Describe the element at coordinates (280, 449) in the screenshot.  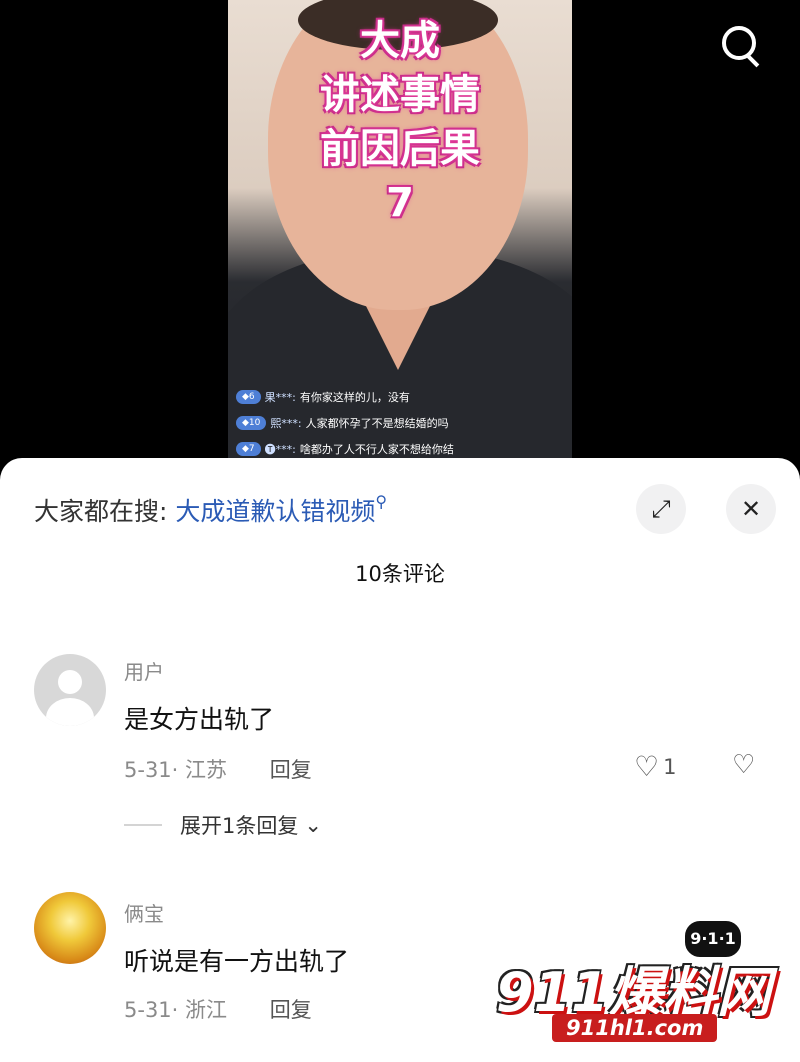
I see `live-comment-user: 🅣***:` at that location.